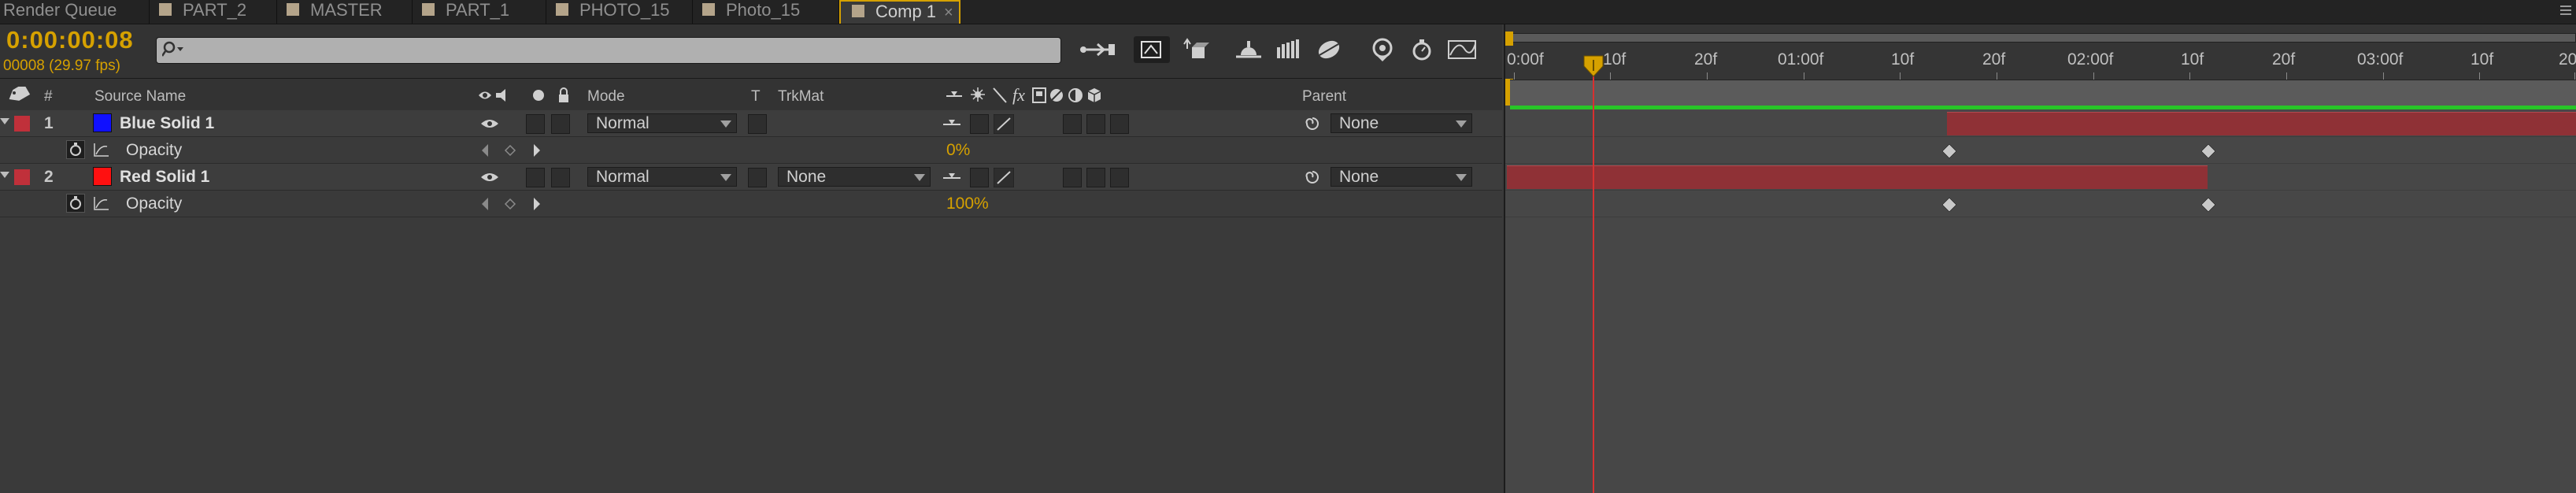 This screenshot has width=2576, height=493. I want to click on graph-editor-icon, so click(1461, 49).